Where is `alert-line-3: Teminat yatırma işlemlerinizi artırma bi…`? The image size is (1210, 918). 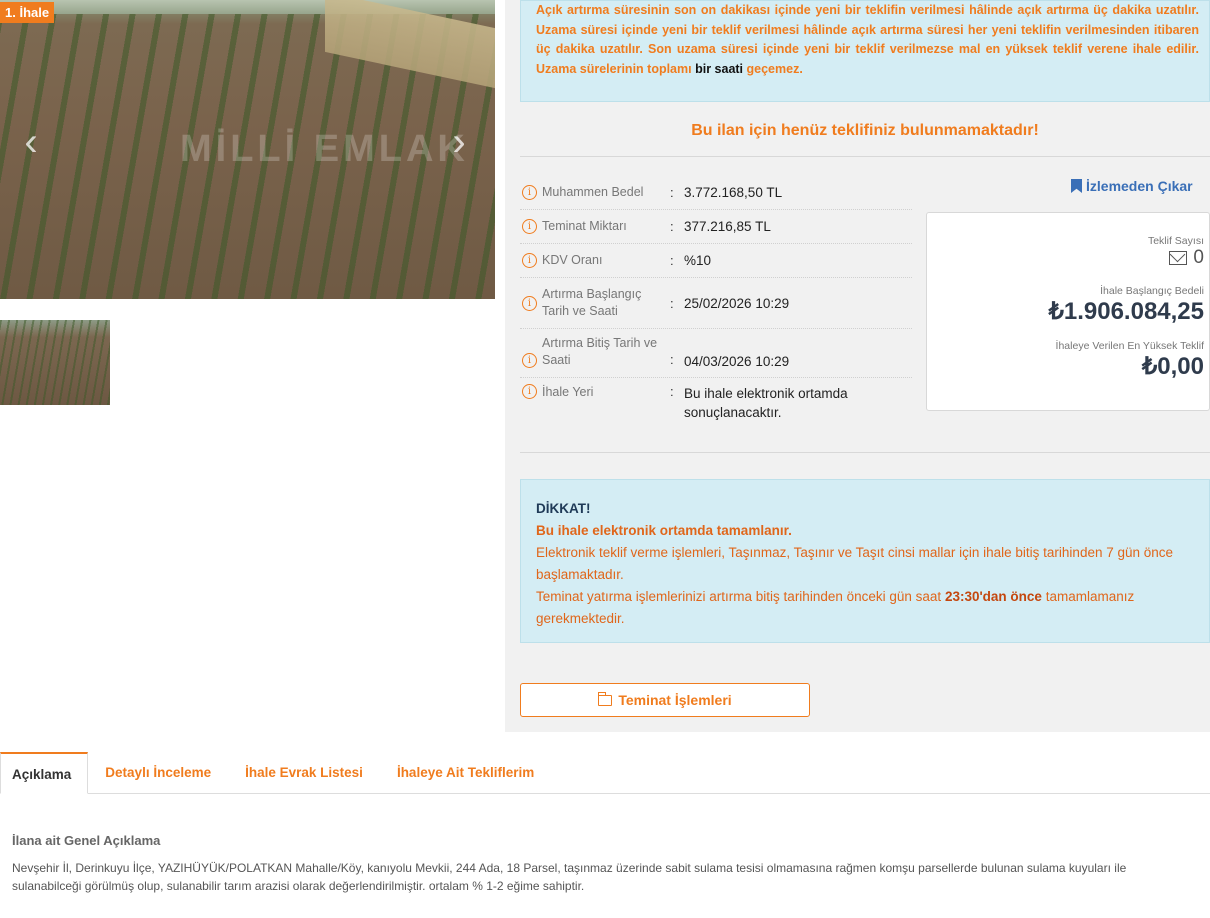
alert-line-3: Teminat yatırma işlemlerinizi artırma bi… is located at coordinates (867, 608).